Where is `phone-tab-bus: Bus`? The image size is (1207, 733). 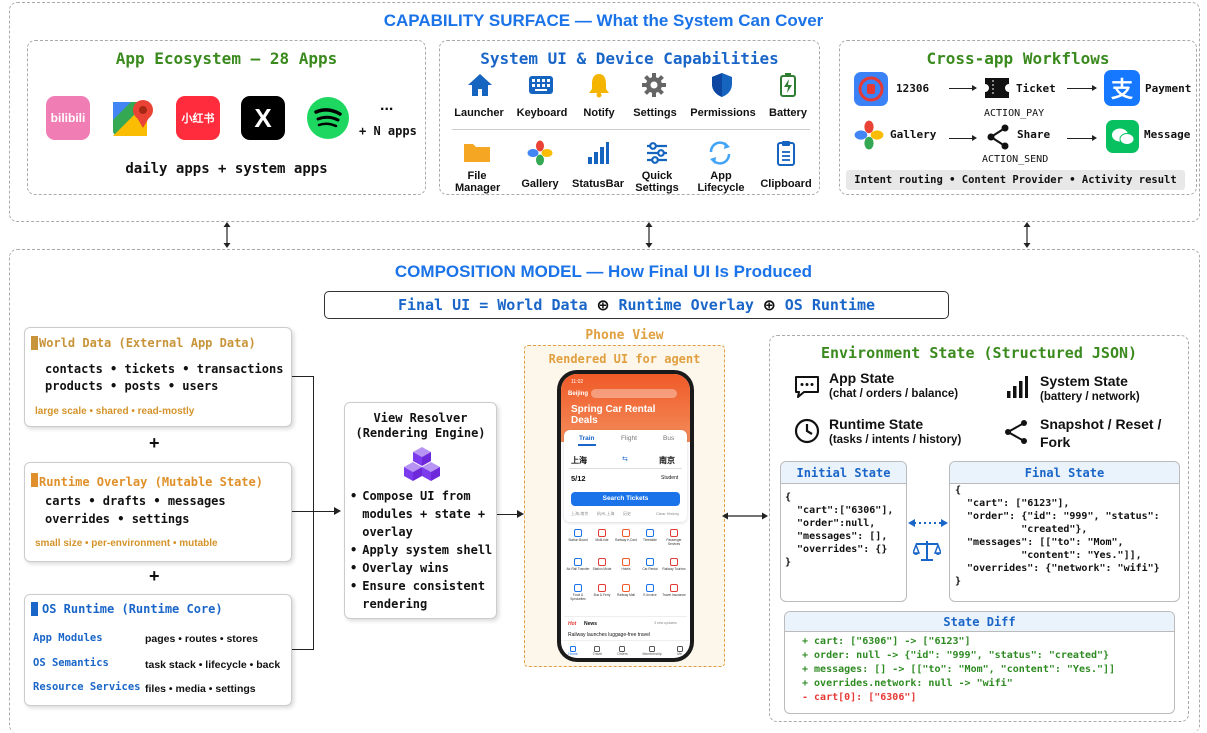 phone-tab-bus: Bus is located at coordinates (668, 438).